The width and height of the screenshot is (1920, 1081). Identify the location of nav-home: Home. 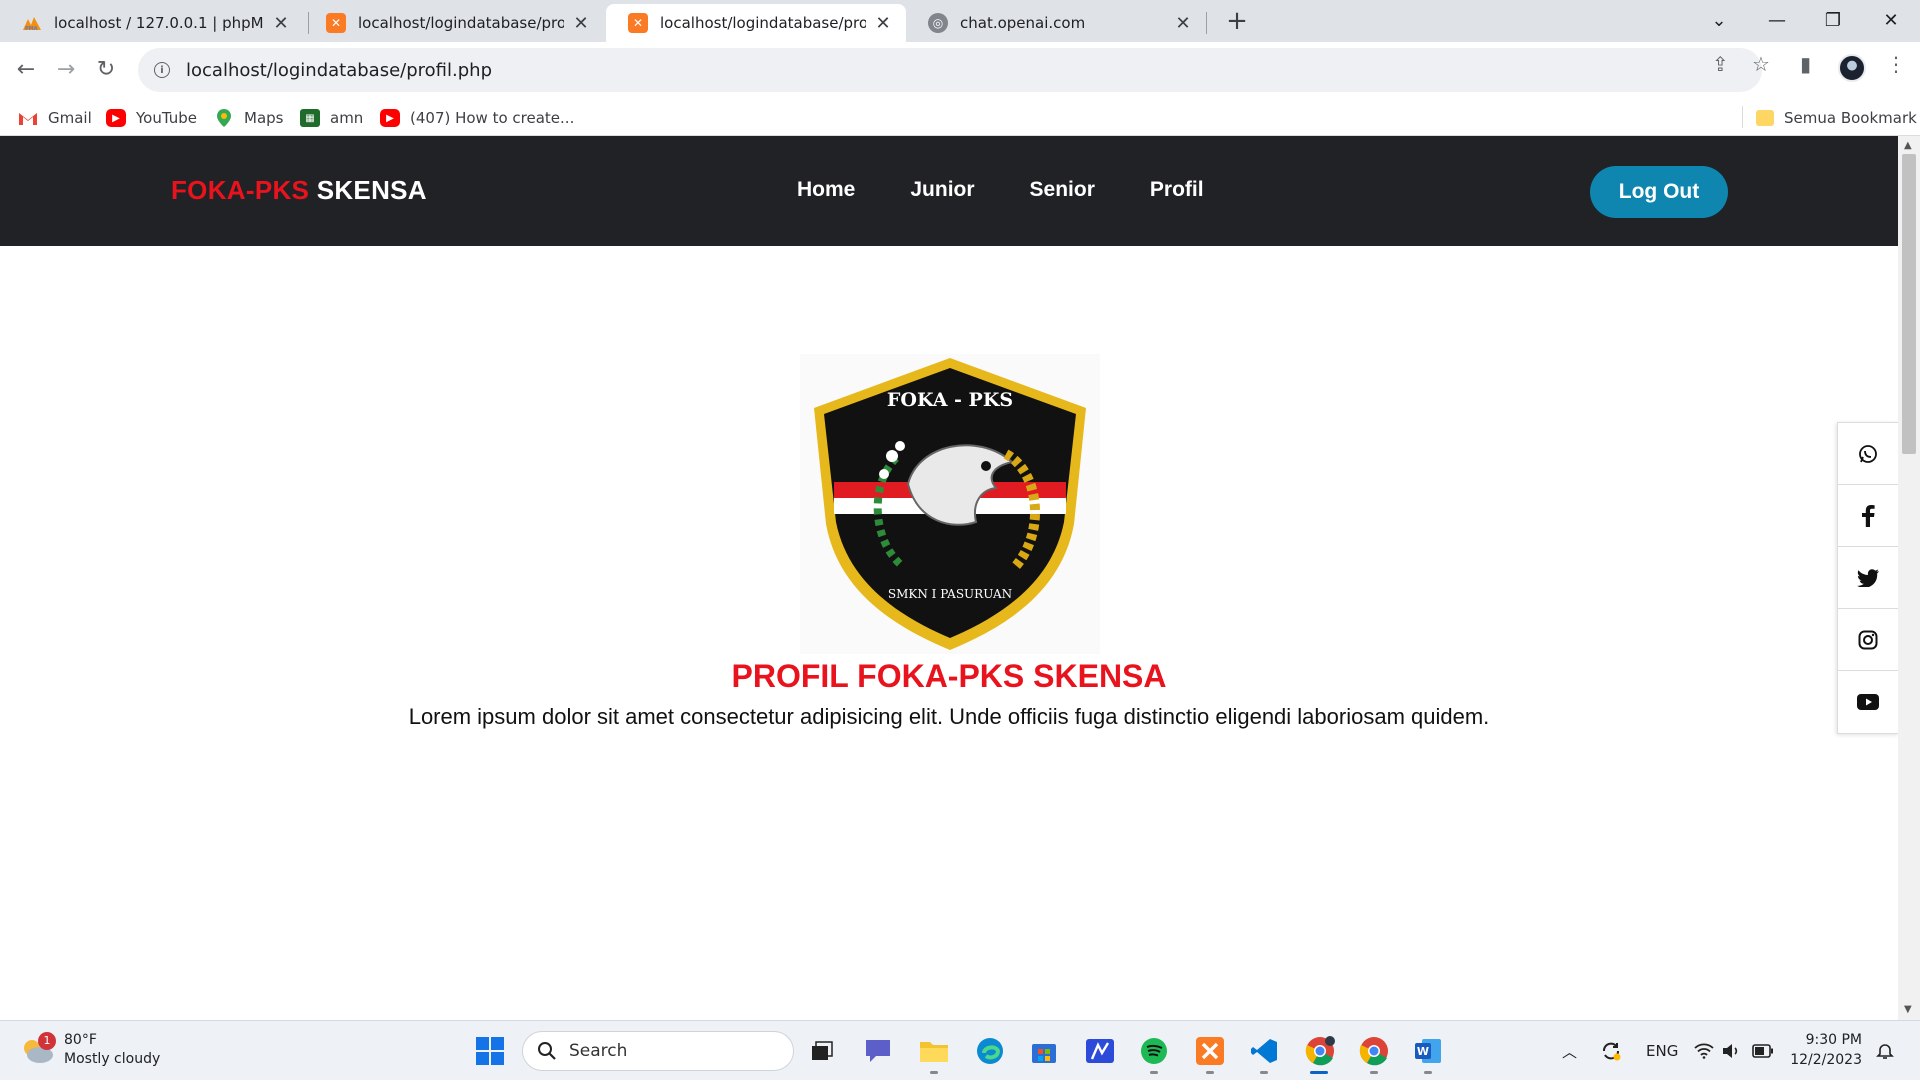
(826, 190).